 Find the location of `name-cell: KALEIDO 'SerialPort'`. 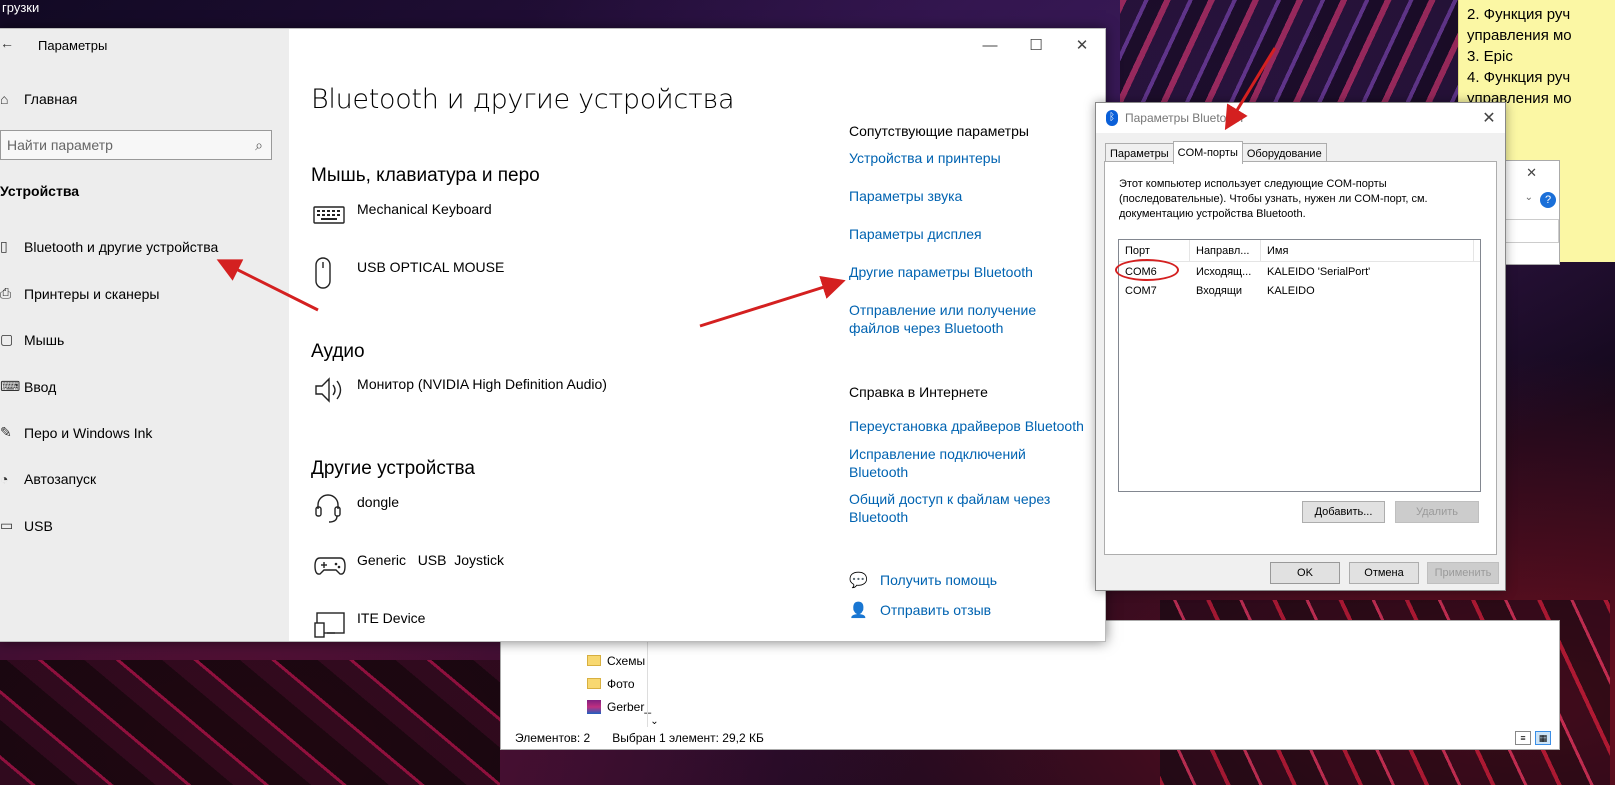

name-cell: KALEIDO 'SerialPort' is located at coordinates (1319, 271).